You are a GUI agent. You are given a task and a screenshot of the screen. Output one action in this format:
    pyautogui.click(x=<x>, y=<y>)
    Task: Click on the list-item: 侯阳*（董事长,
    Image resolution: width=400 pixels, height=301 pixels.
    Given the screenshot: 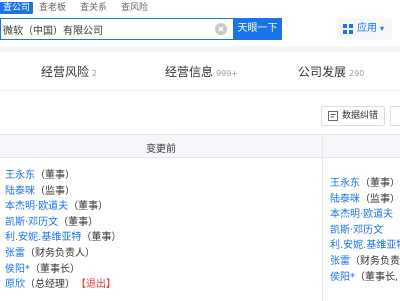 What is the action you would take?
    pyautogui.click(x=365, y=278)
    